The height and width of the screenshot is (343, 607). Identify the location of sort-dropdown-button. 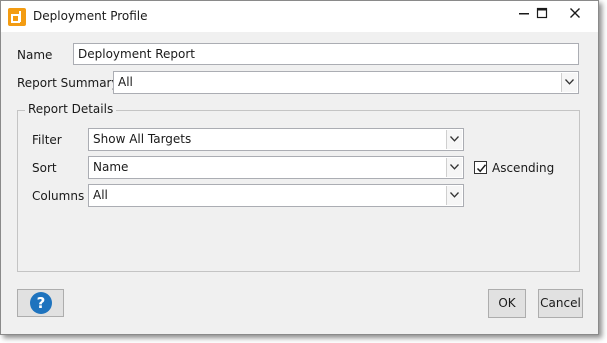
(454, 167).